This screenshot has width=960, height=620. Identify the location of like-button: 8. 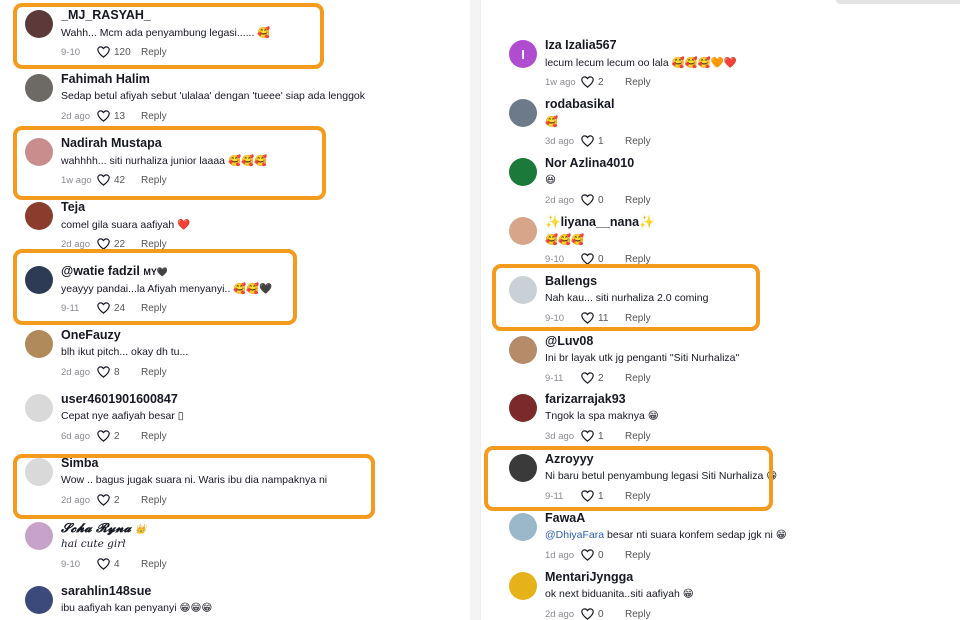
(119, 372).